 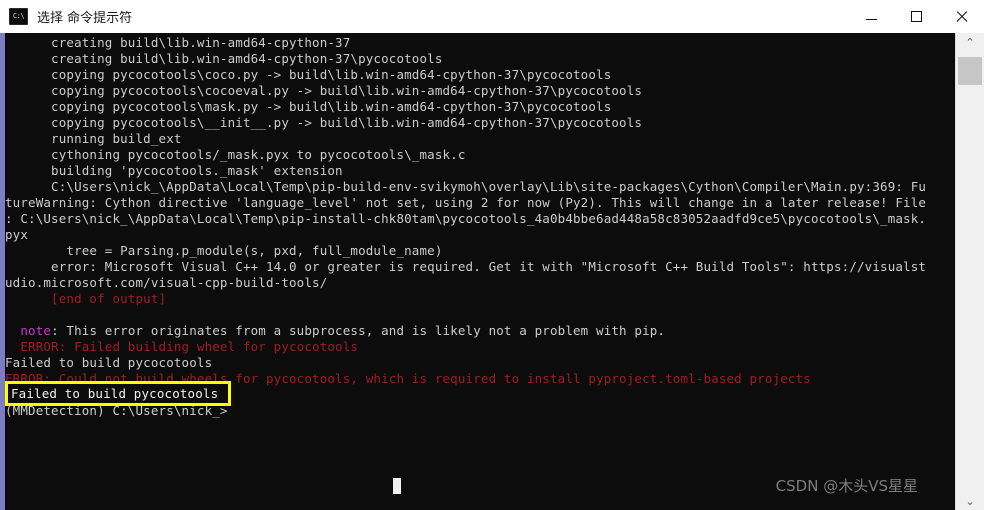 What do you see at coordinates (970, 71) in the screenshot?
I see `scrollbar-thumb` at bounding box center [970, 71].